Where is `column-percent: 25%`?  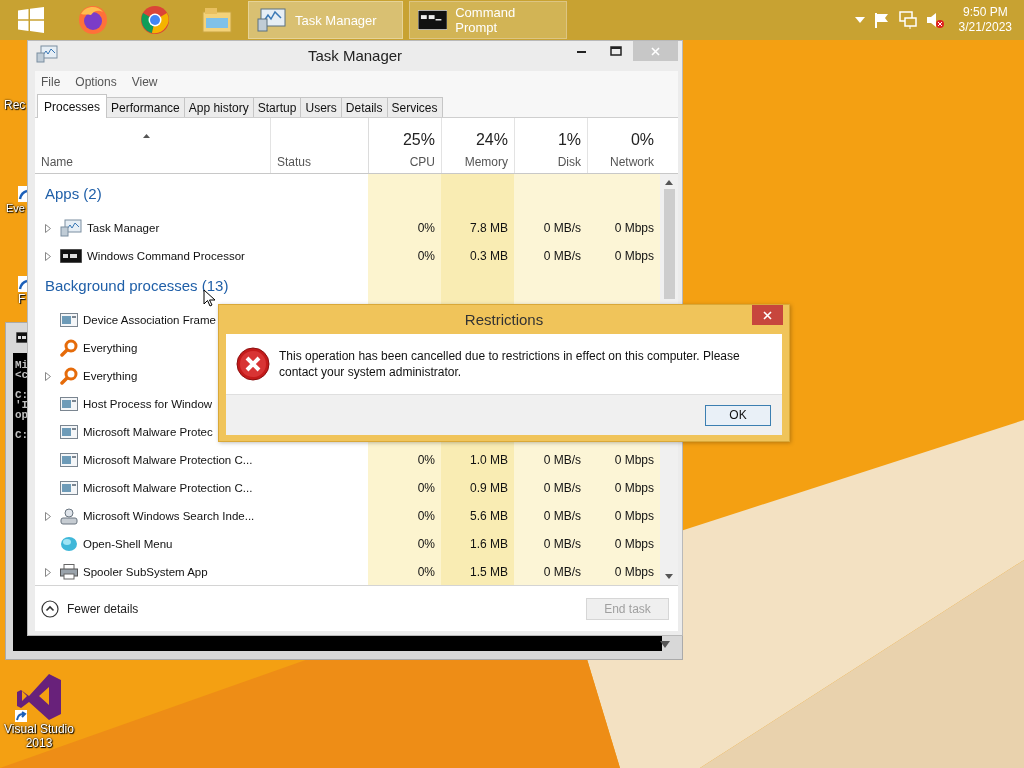
column-percent: 25% is located at coordinates (418, 140).